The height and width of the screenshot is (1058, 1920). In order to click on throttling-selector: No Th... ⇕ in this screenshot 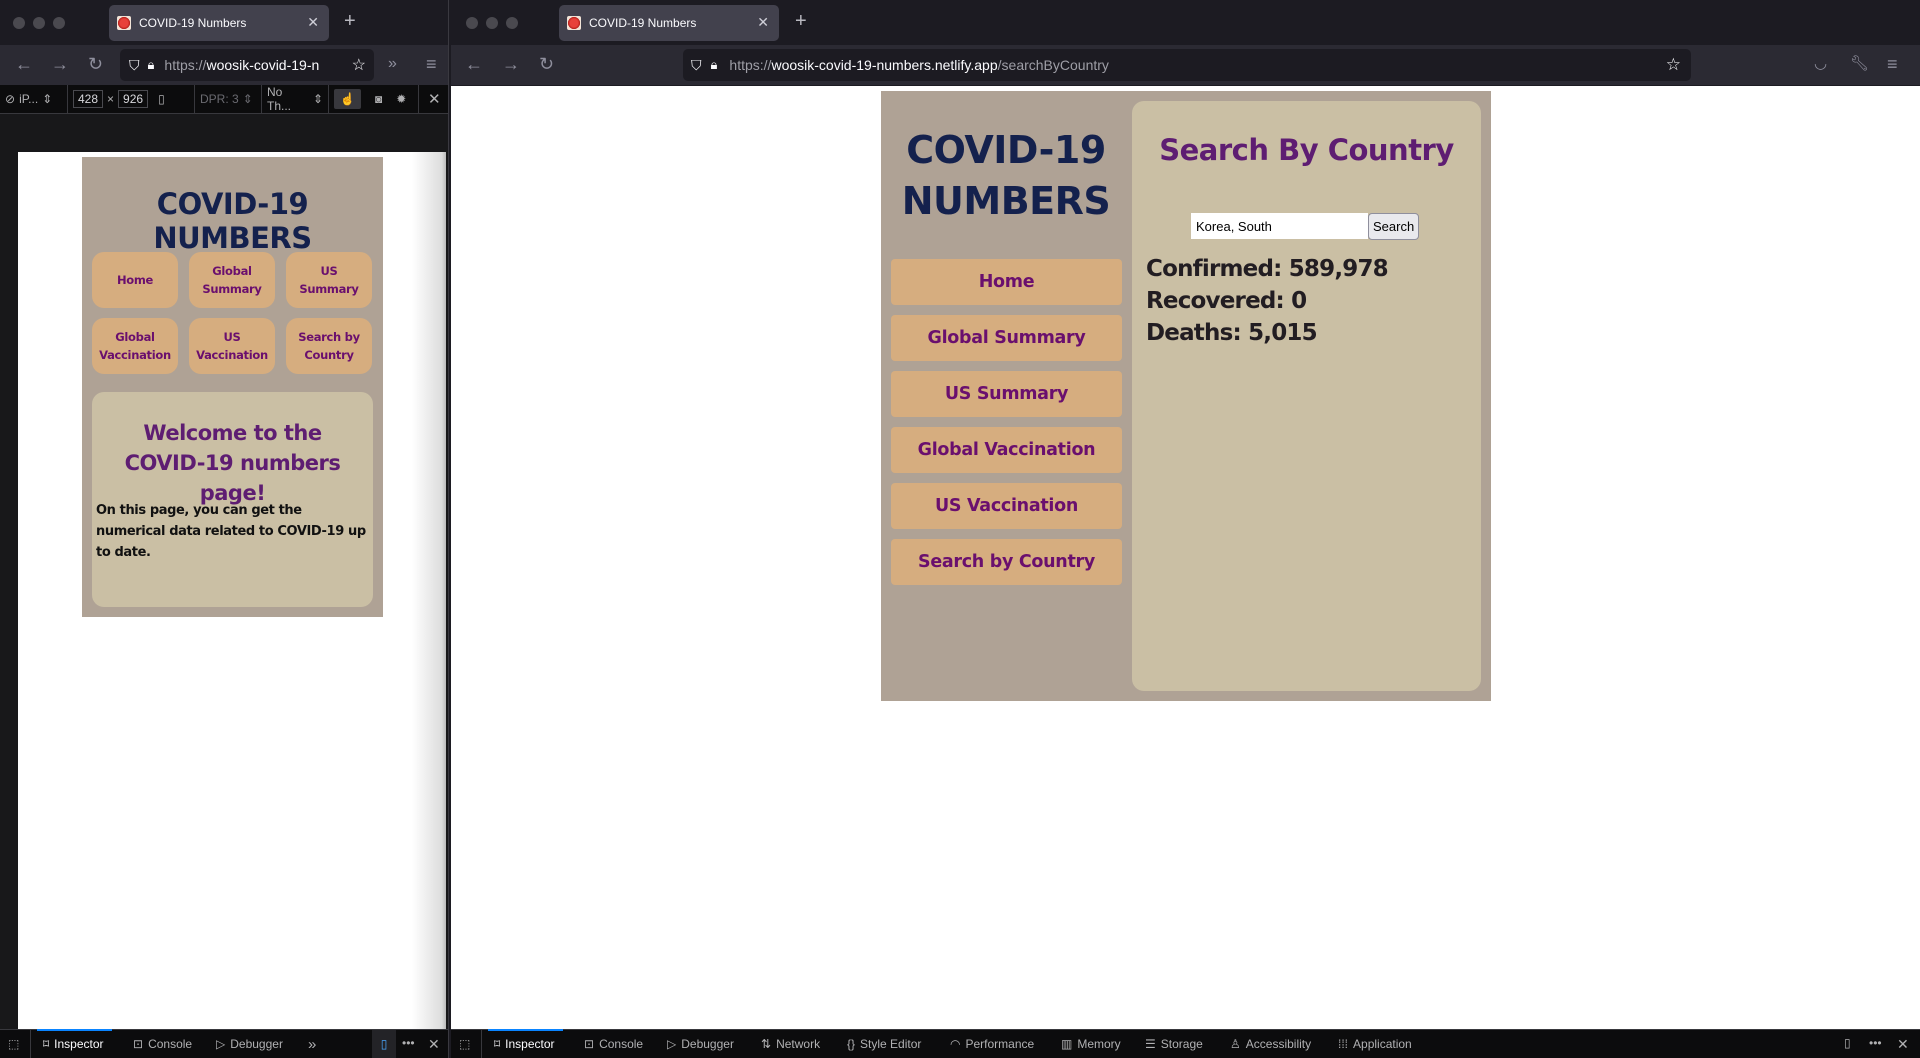, I will do `click(295, 99)`.